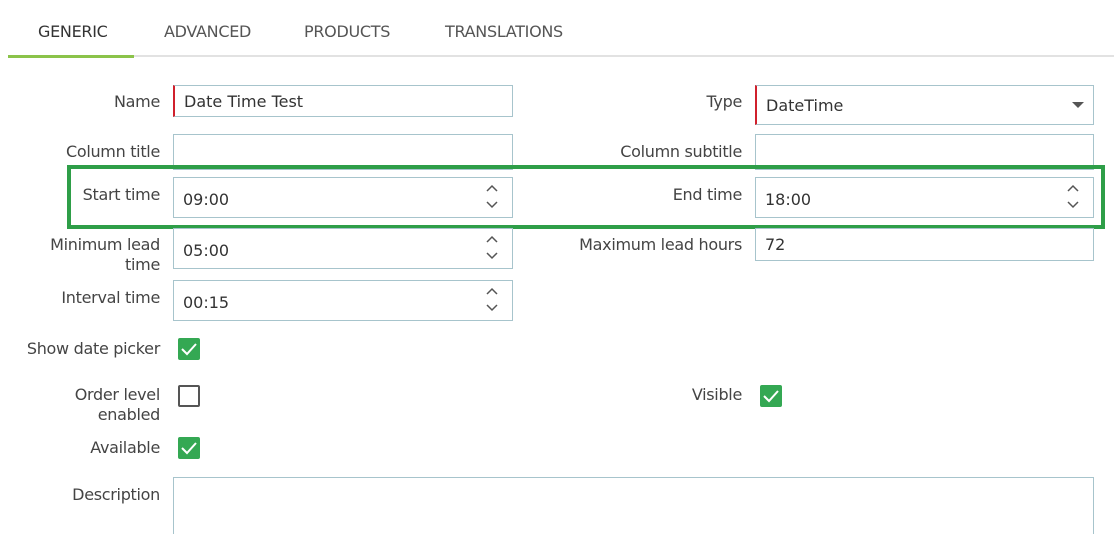  I want to click on column-title-label: Column title, so click(112, 151).